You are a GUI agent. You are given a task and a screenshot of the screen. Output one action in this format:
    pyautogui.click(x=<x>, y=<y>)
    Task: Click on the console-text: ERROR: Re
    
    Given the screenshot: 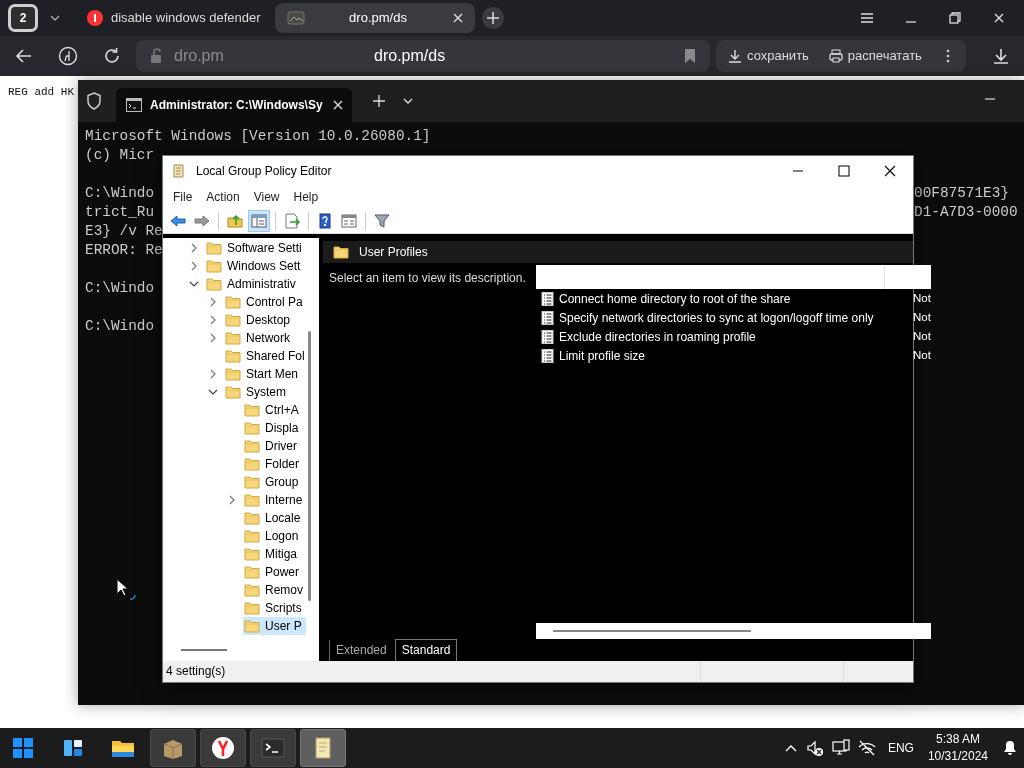 What is the action you would take?
    pyautogui.click(x=124, y=250)
    